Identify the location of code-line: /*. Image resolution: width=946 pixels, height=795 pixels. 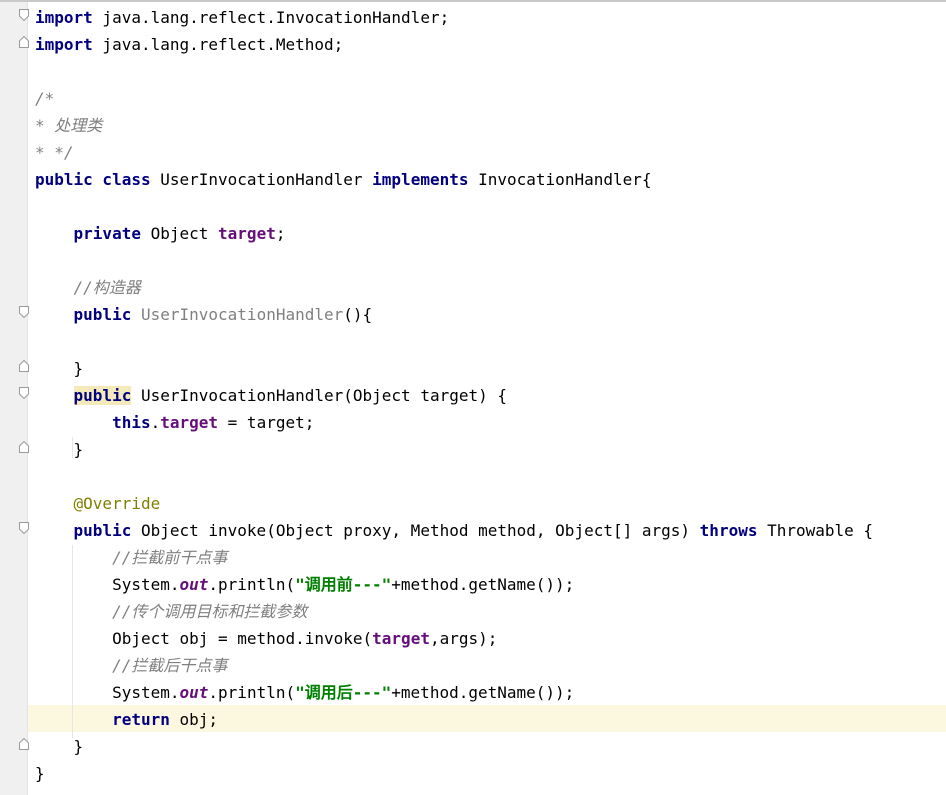
(44, 98).